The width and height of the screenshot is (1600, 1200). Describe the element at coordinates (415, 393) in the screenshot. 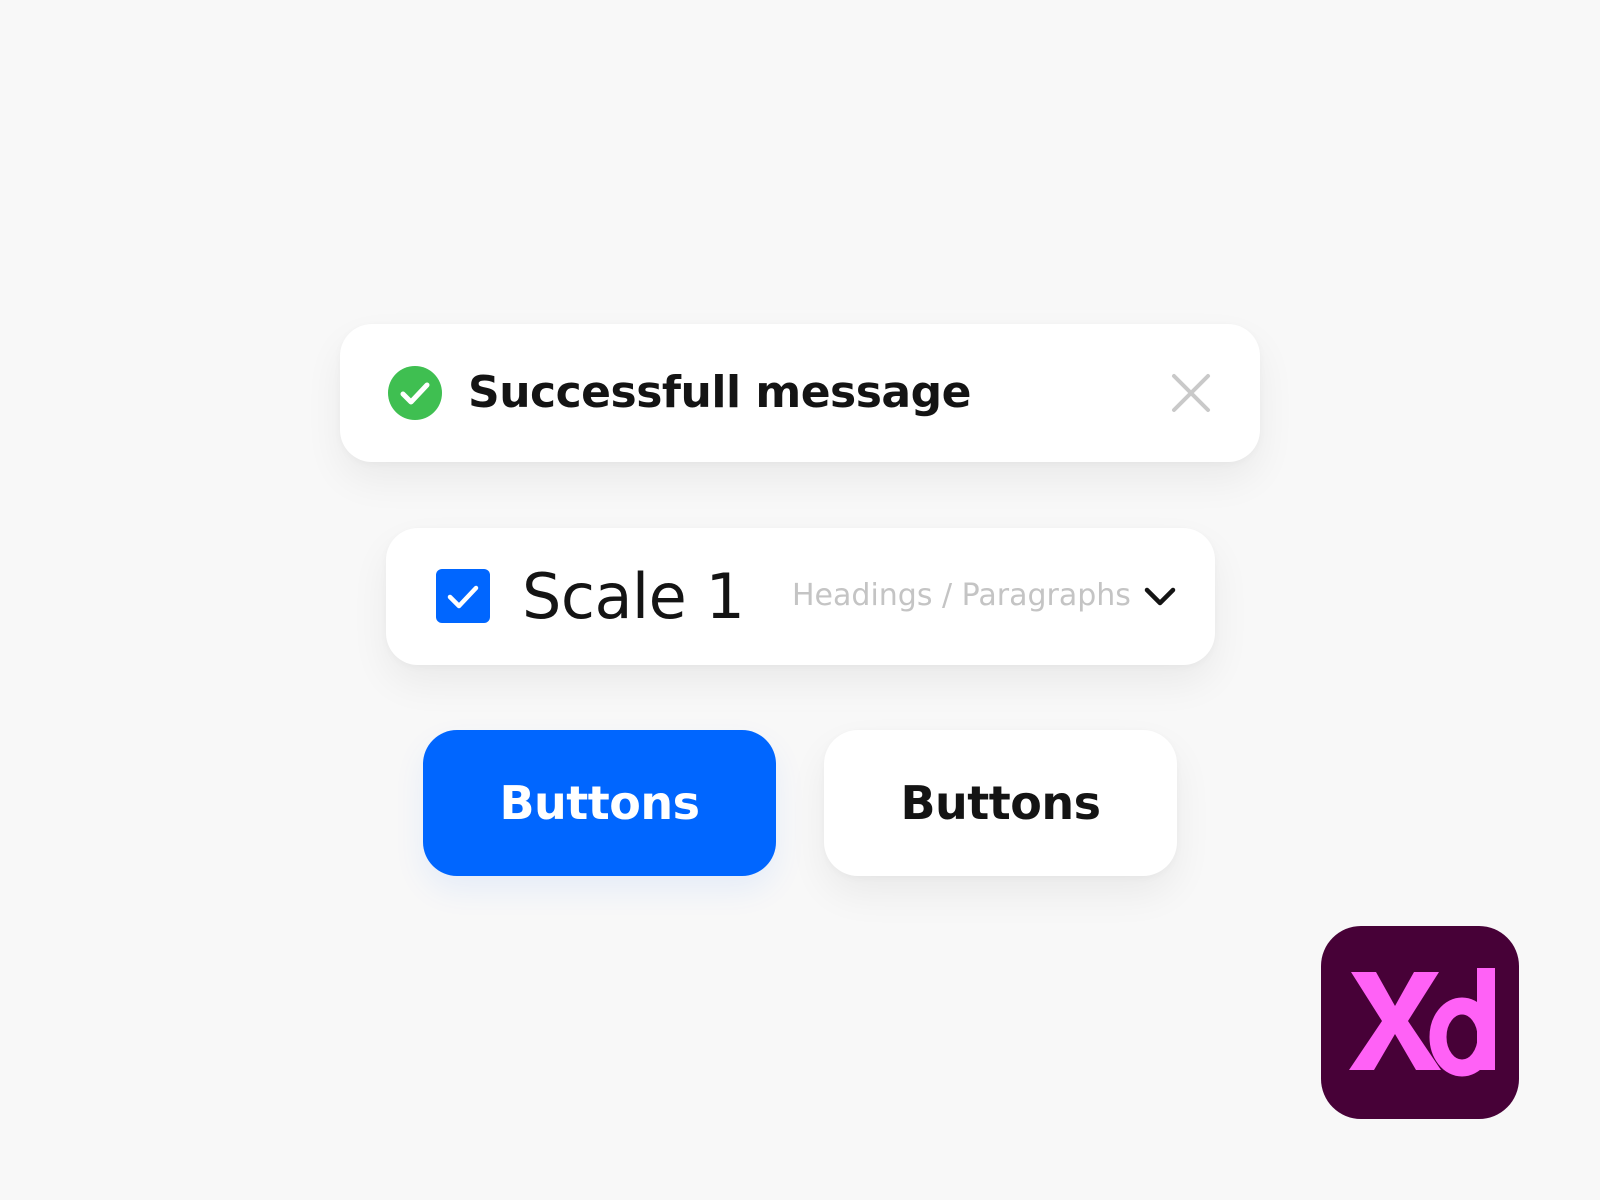

I see `check-circle-icon` at that location.